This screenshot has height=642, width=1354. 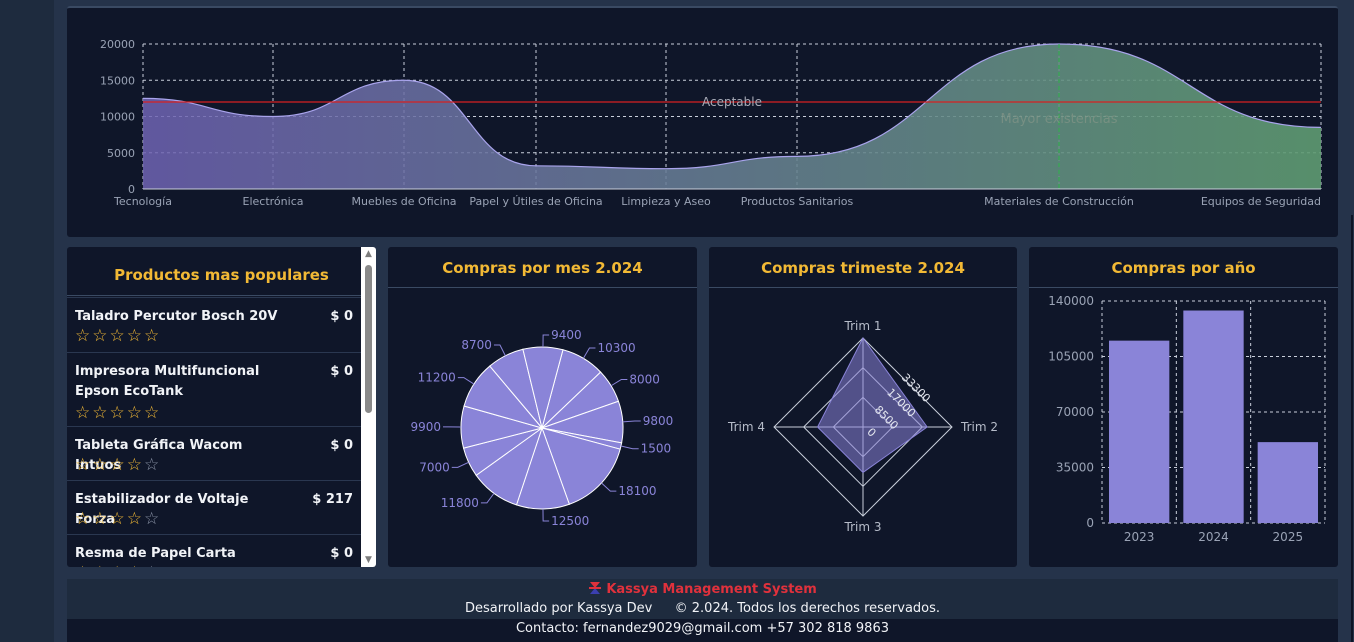 I want to click on x-tick-label: Equipos de Seguridad, so click(x=1261, y=201).